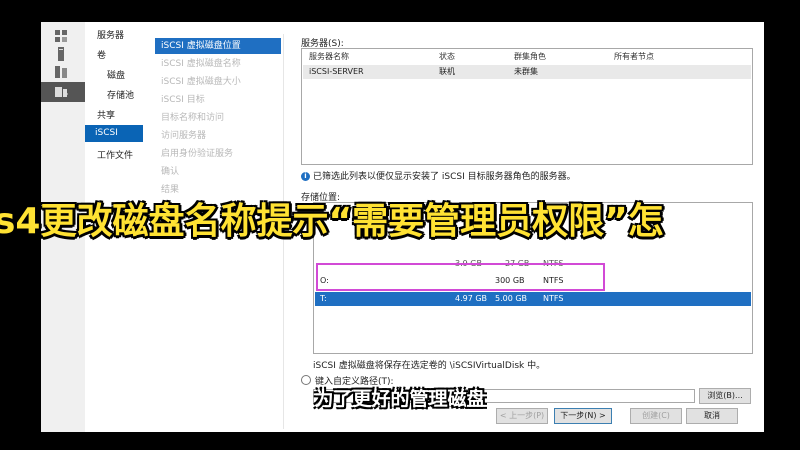 This screenshot has height=450, width=800. What do you see at coordinates (324, 280) in the screenshot?
I see `volume-letter-cell: O:` at bounding box center [324, 280].